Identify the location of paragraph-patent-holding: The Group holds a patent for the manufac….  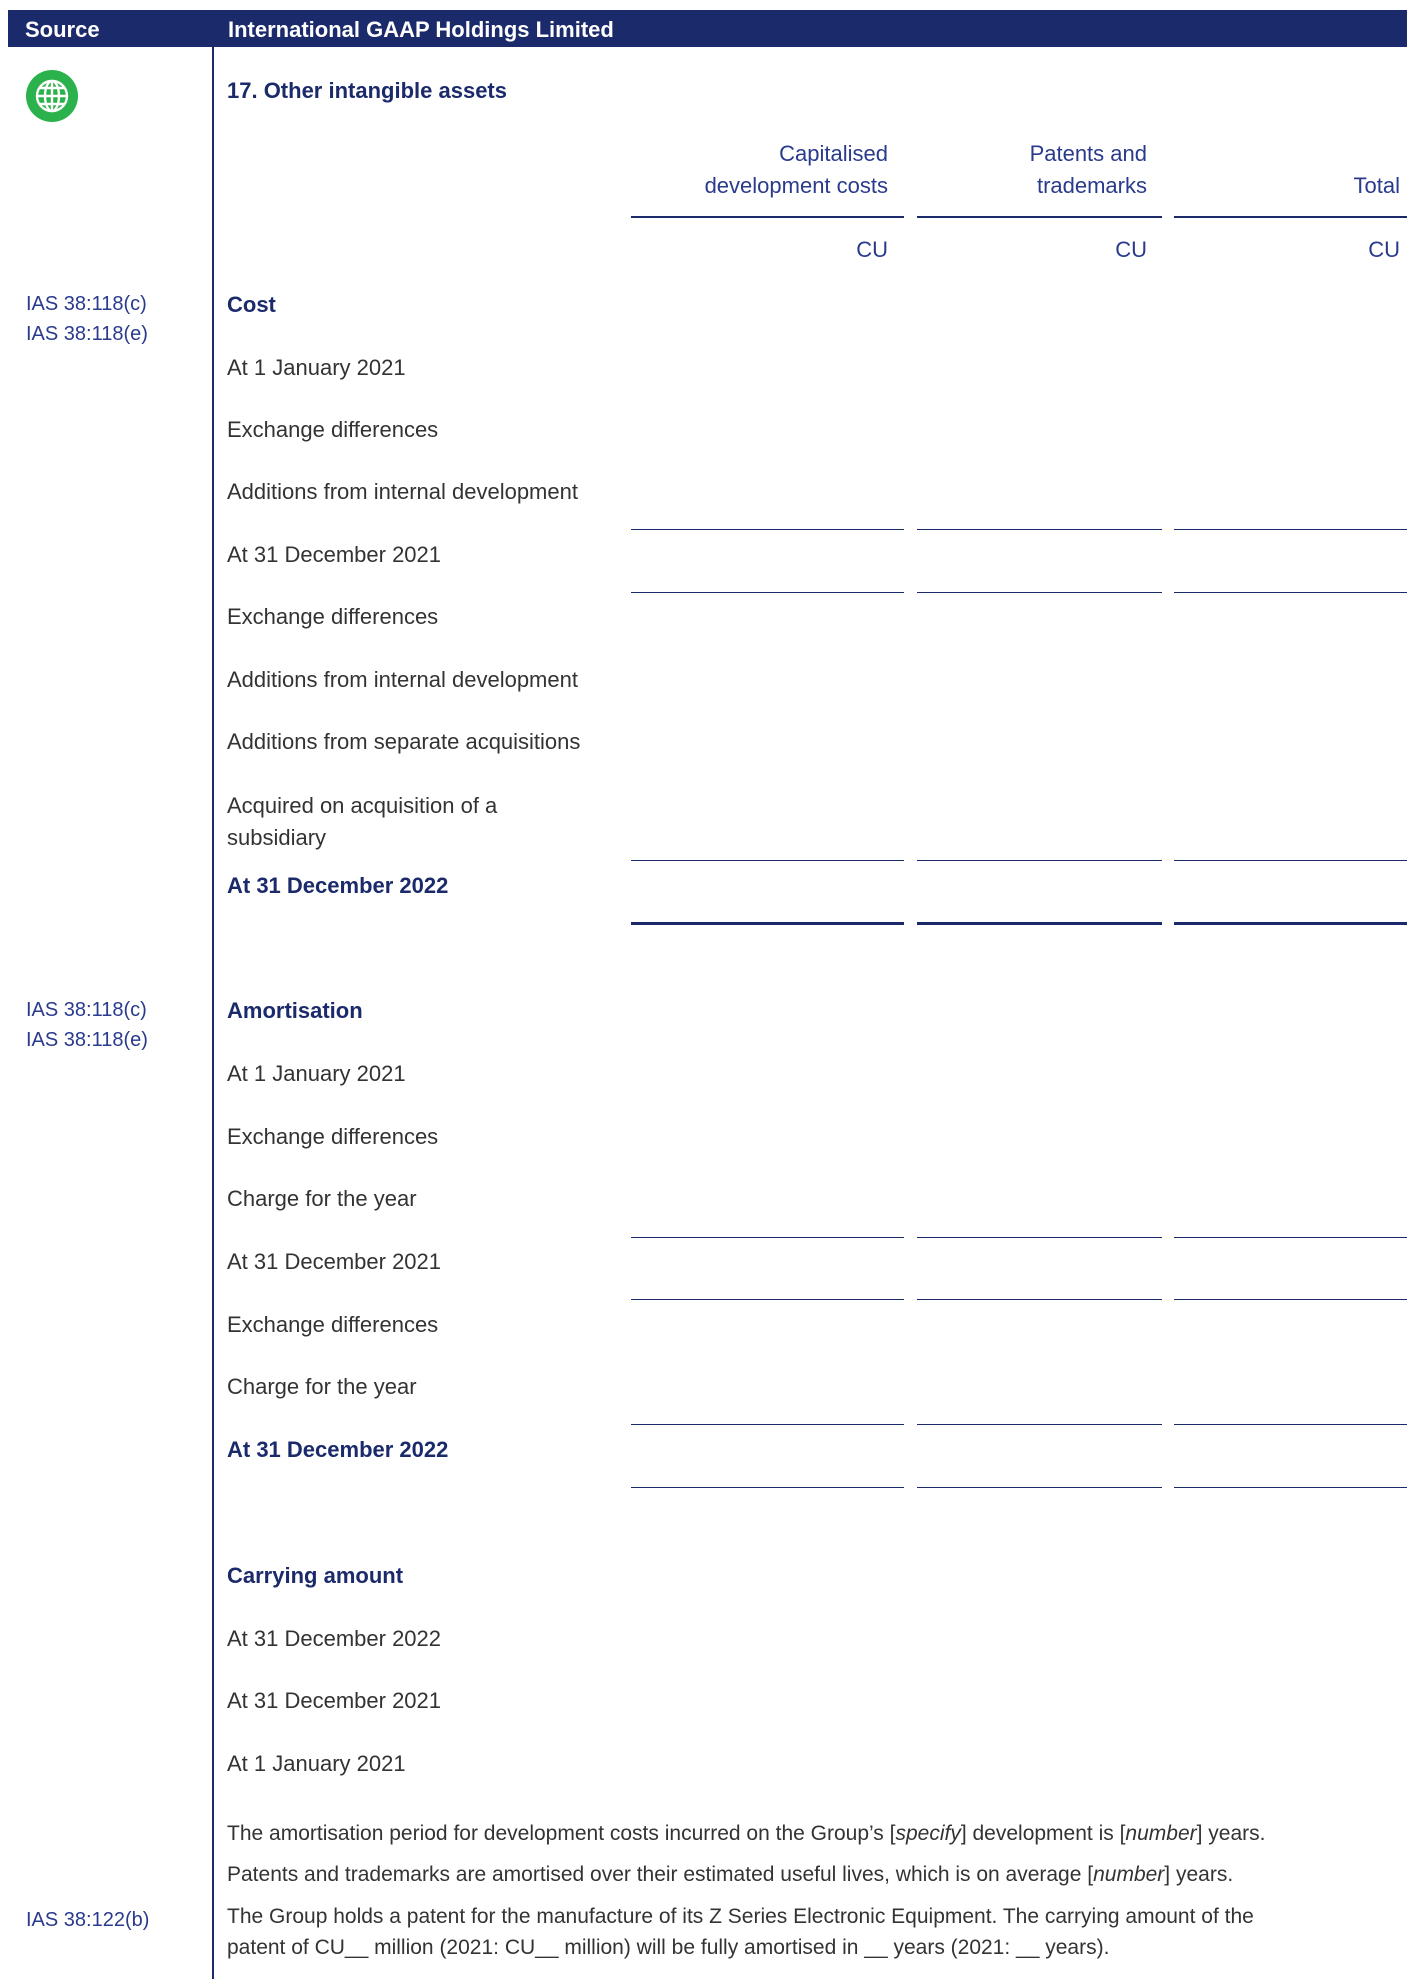
(740, 1932).